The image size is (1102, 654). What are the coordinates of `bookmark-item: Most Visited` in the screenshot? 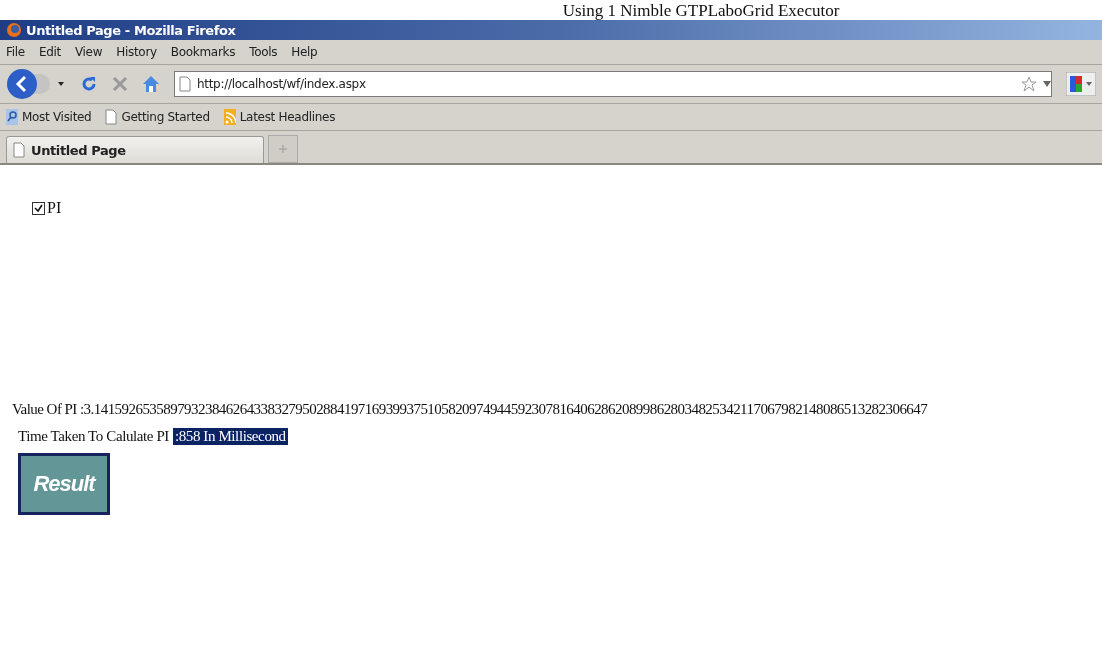 It's located at (49, 117).